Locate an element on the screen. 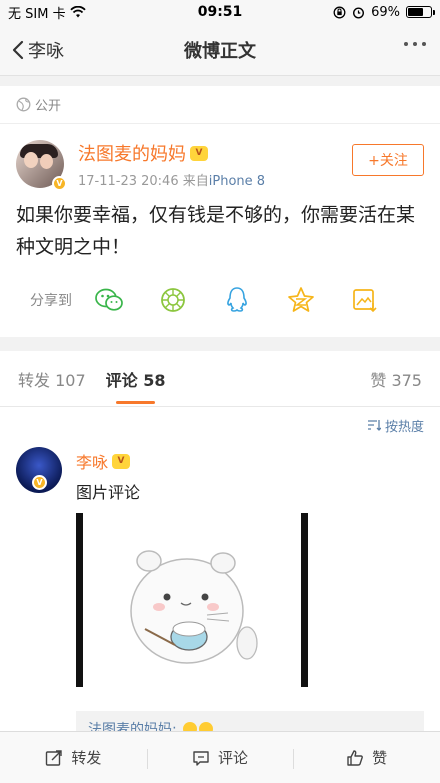  wifi-icon is located at coordinates (77, 12).